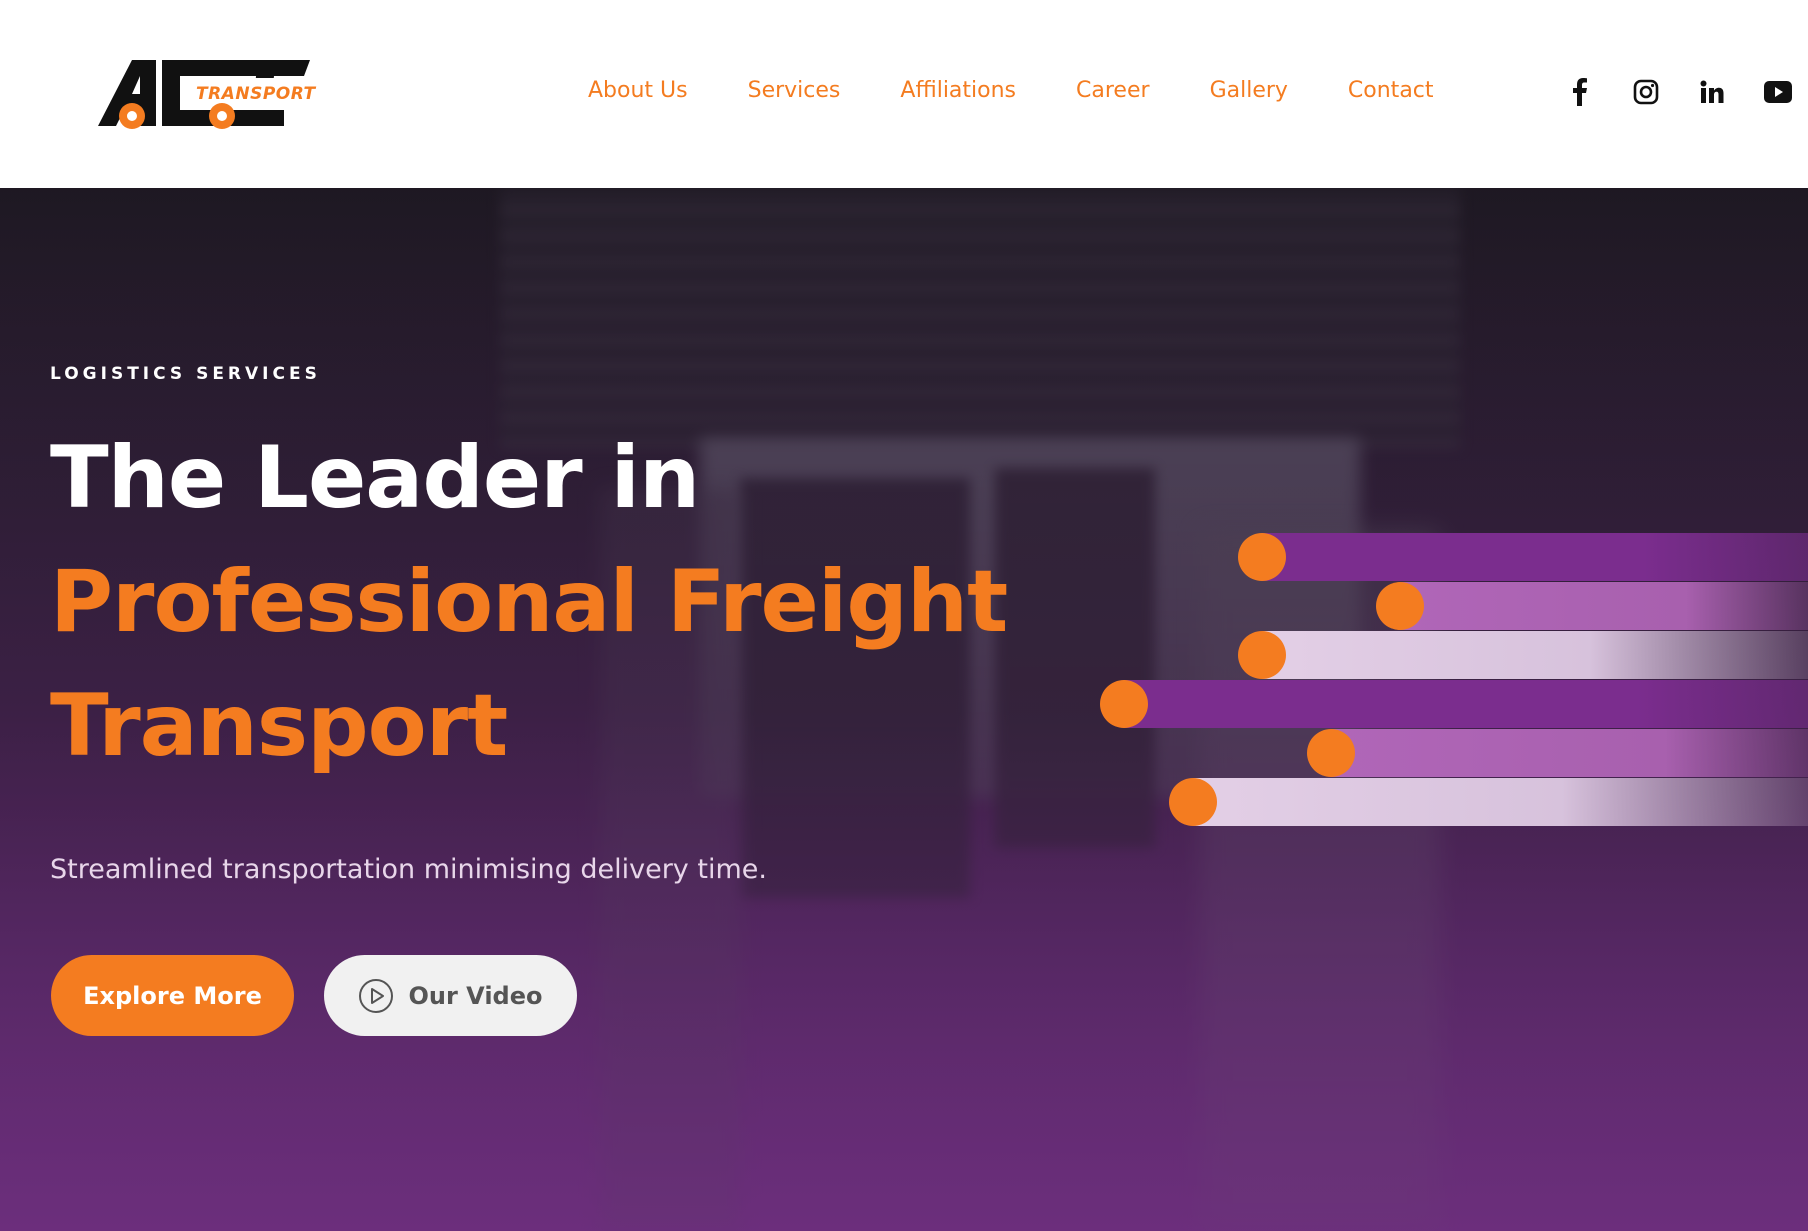 This screenshot has width=1808, height=1231. I want to click on company-logo: TRANSPORT, so click(205, 94).